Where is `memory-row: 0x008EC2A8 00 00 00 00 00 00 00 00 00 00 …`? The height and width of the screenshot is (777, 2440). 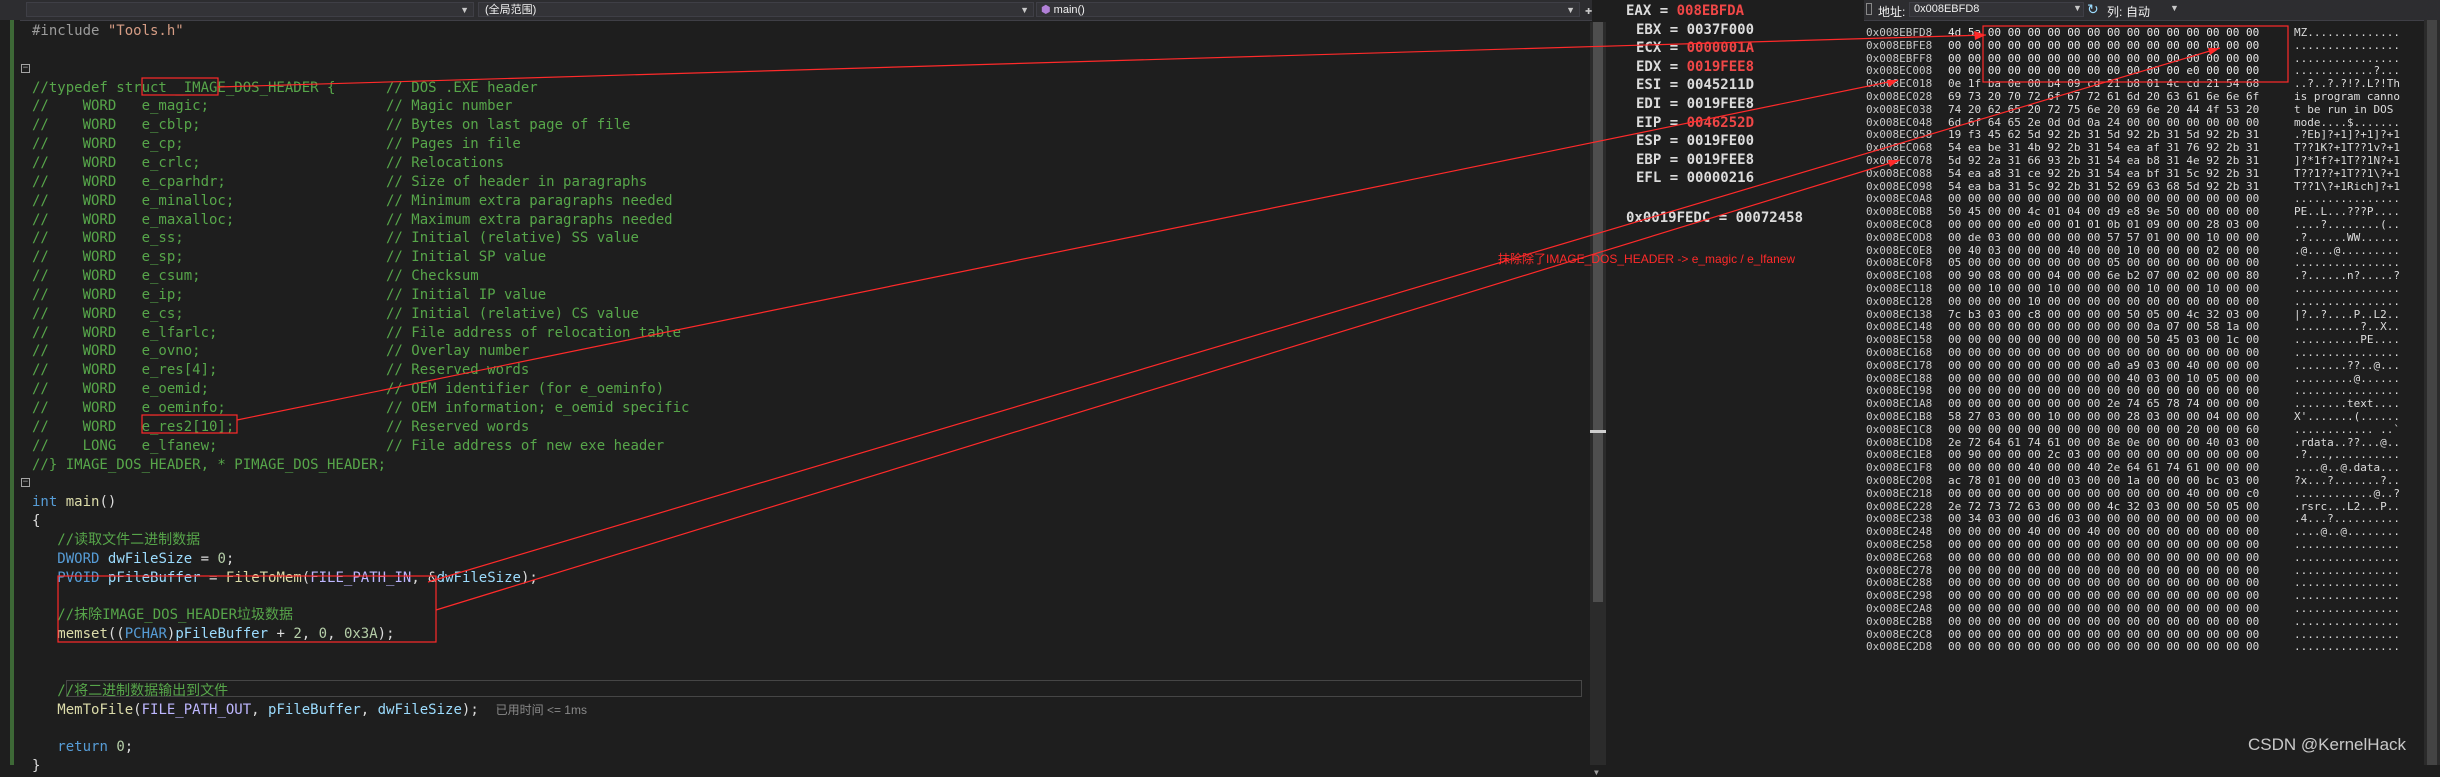 memory-row: 0x008EC2A8 00 00 00 00 00 00 00 00 00 00 … is located at coordinates (2144, 609).